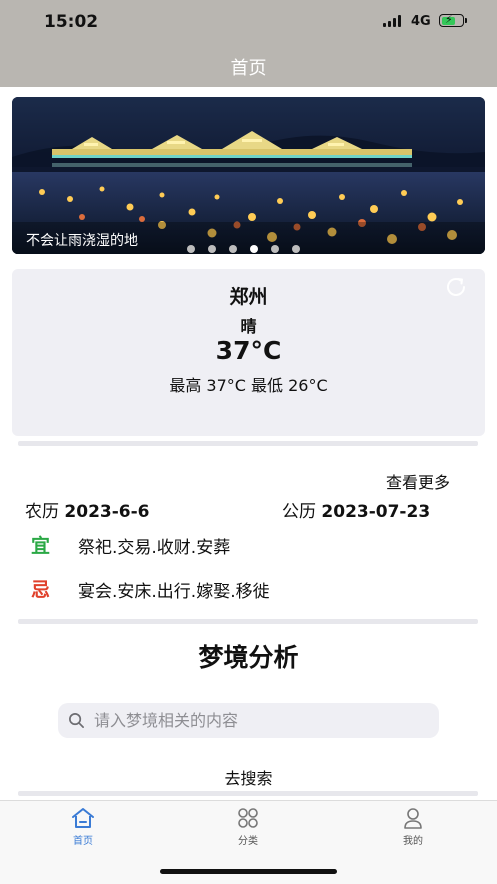  Describe the element at coordinates (41, 590) in the screenshot. I see `ji-label: 忌` at that location.